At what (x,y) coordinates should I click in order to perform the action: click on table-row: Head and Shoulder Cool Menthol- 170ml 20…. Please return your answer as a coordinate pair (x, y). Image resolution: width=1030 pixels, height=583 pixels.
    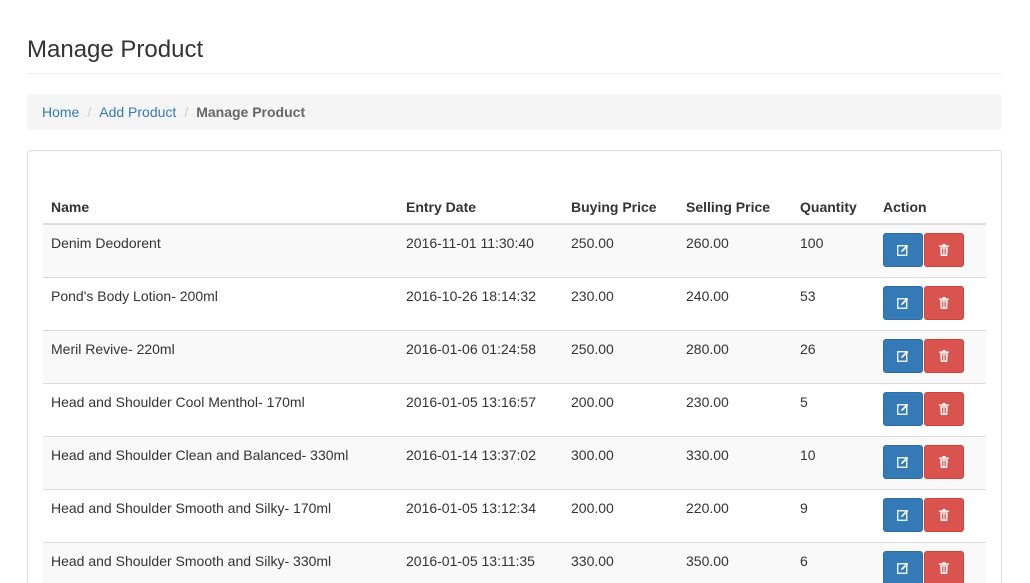
    Looking at the image, I should click on (514, 410).